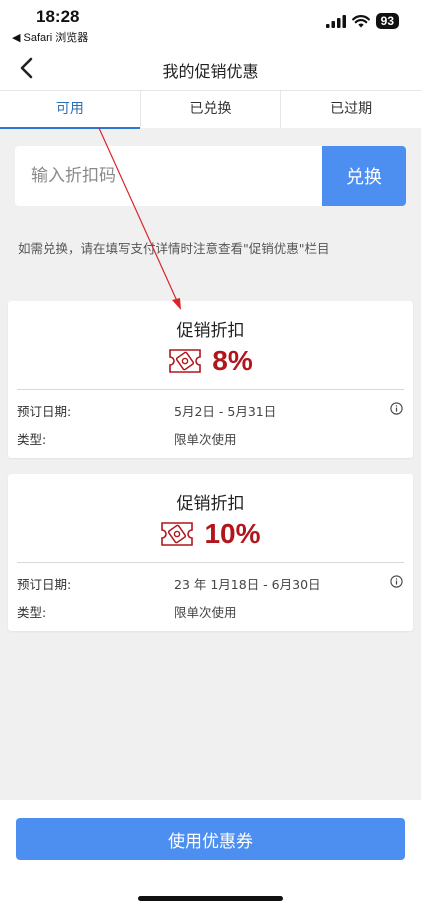 Image resolution: width=421 pixels, height=910 pixels. I want to click on battery-icon: 93, so click(387, 21).